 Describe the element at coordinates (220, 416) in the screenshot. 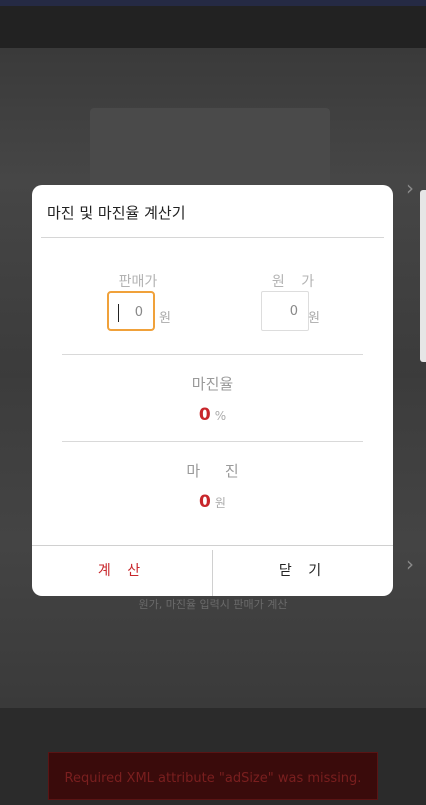

I see `margin-rate-unit: %` at that location.